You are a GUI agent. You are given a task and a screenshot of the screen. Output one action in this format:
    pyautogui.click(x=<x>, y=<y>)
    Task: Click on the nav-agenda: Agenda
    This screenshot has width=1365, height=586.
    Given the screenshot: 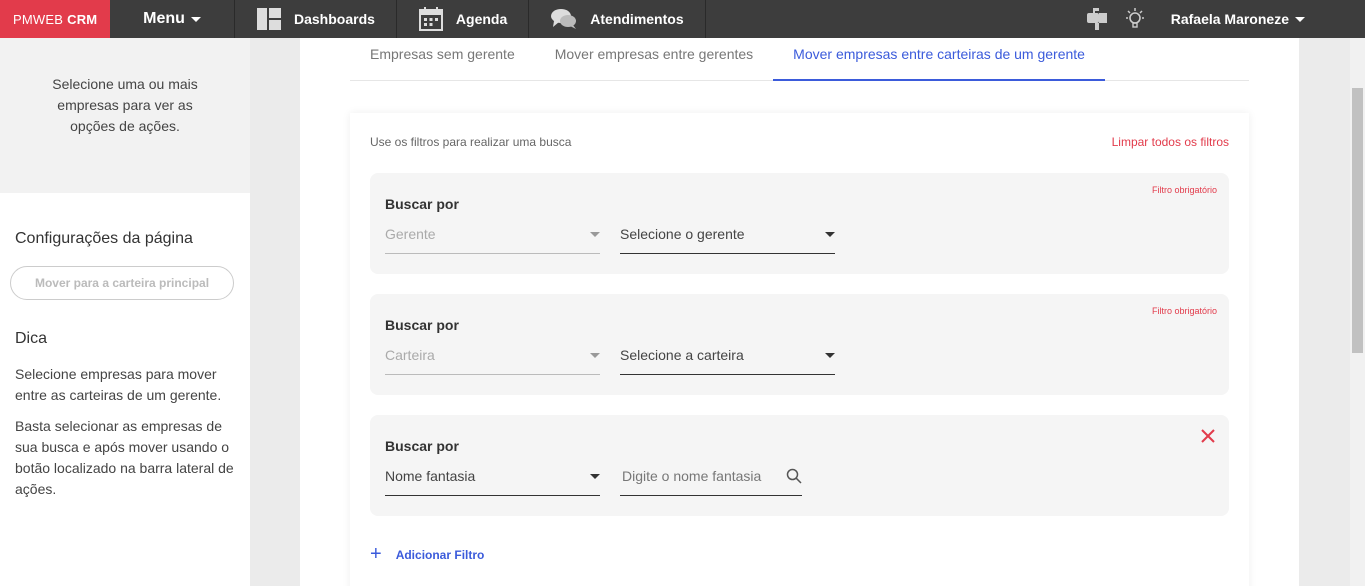 What is the action you would take?
    pyautogui.click(x=463, y=19)
    